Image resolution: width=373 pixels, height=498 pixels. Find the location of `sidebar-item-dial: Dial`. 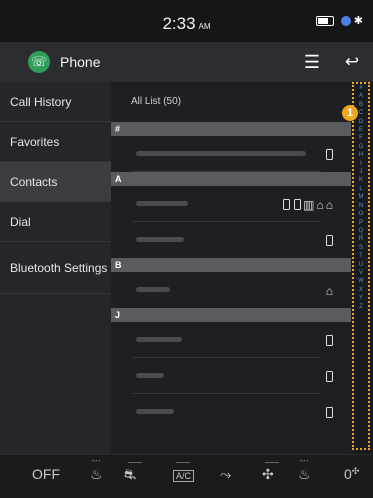

sidebar-item-dial: Dial is located at coordinates (55, 222).